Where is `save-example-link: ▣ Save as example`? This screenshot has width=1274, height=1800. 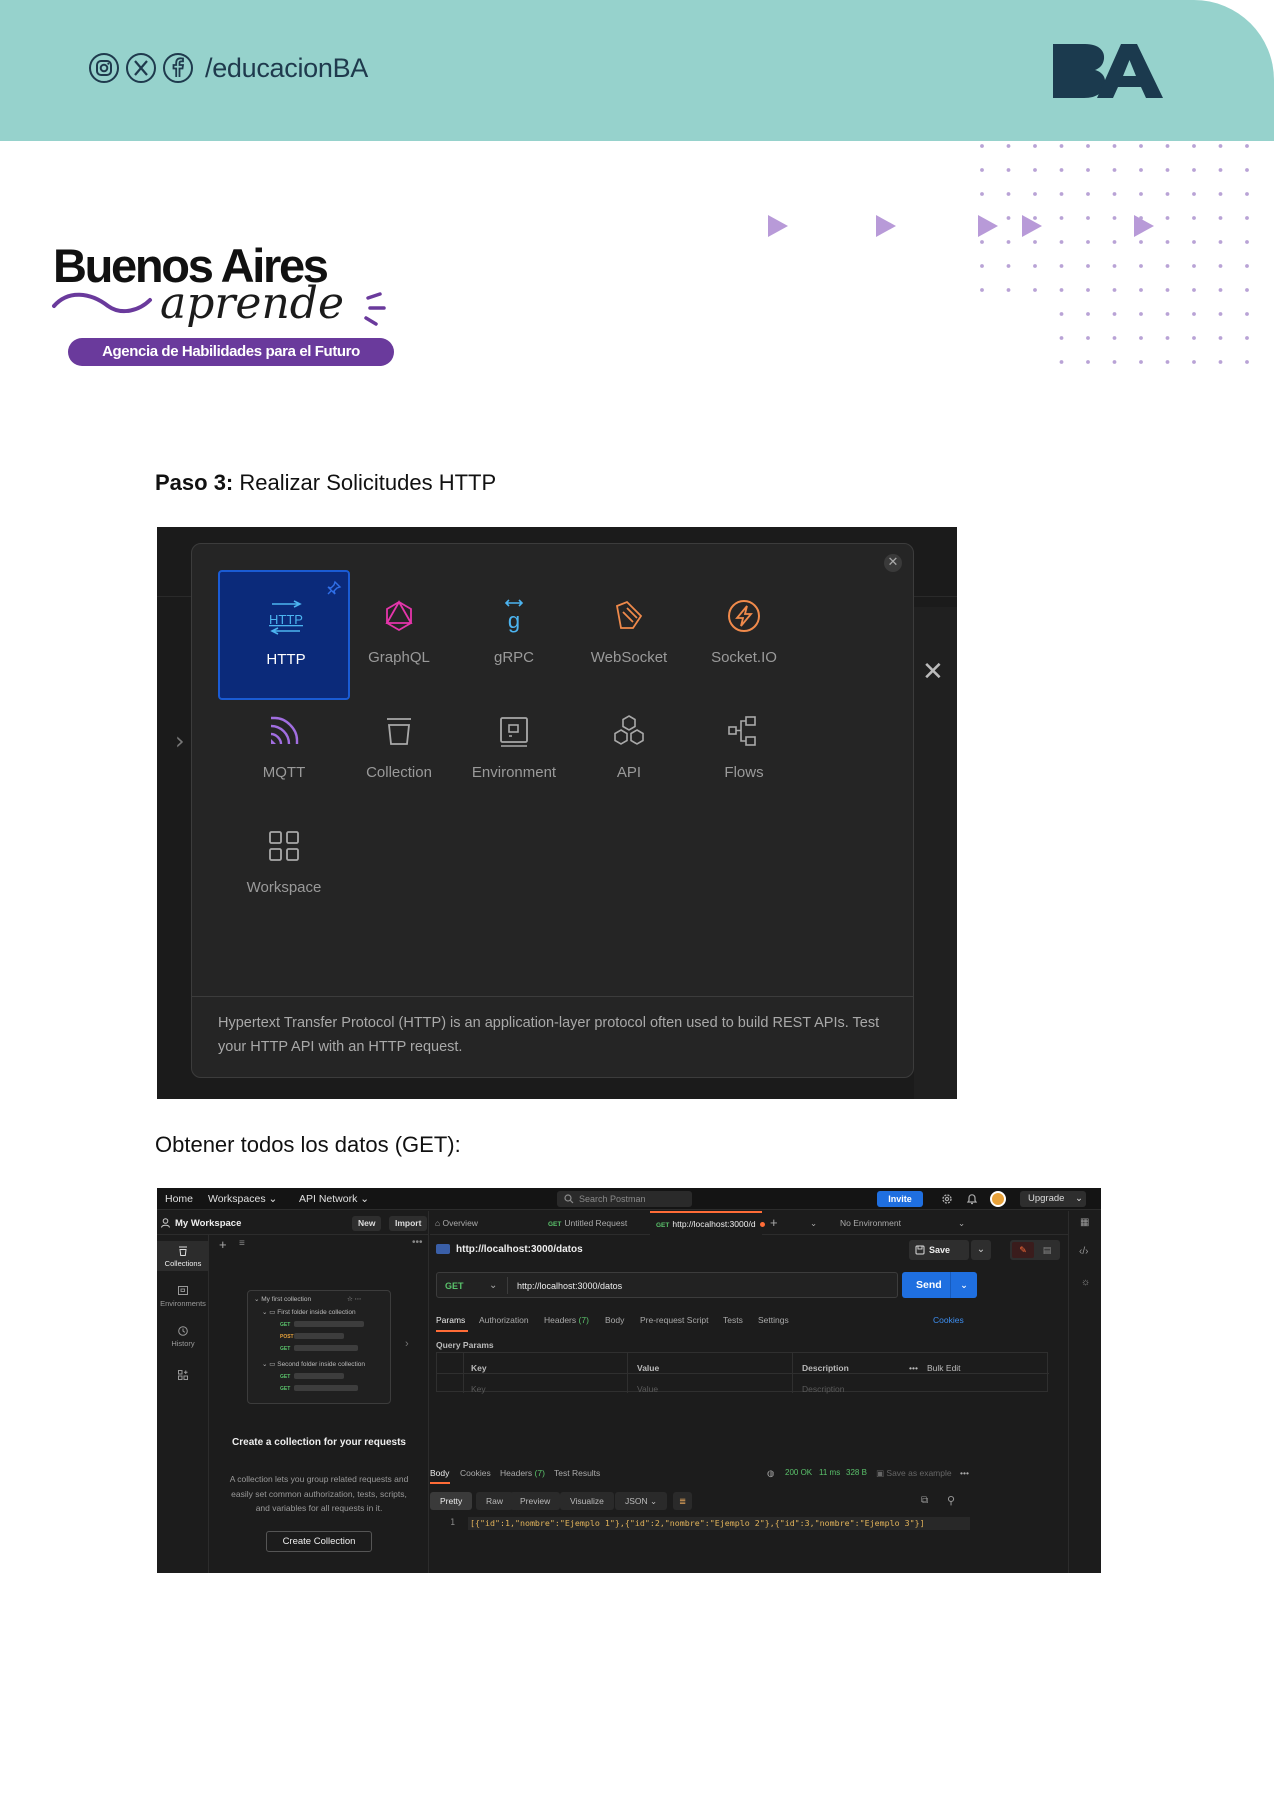
save-example-link: ▣ Save as example is located at coordinates (914, 1473).